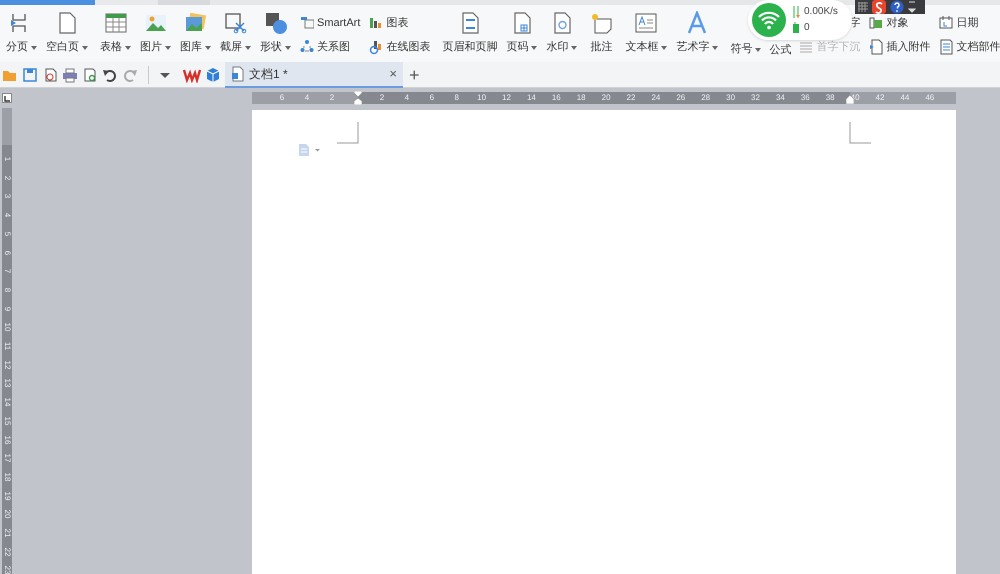  I want to click on ruler-number: 46, so click(929, 98).